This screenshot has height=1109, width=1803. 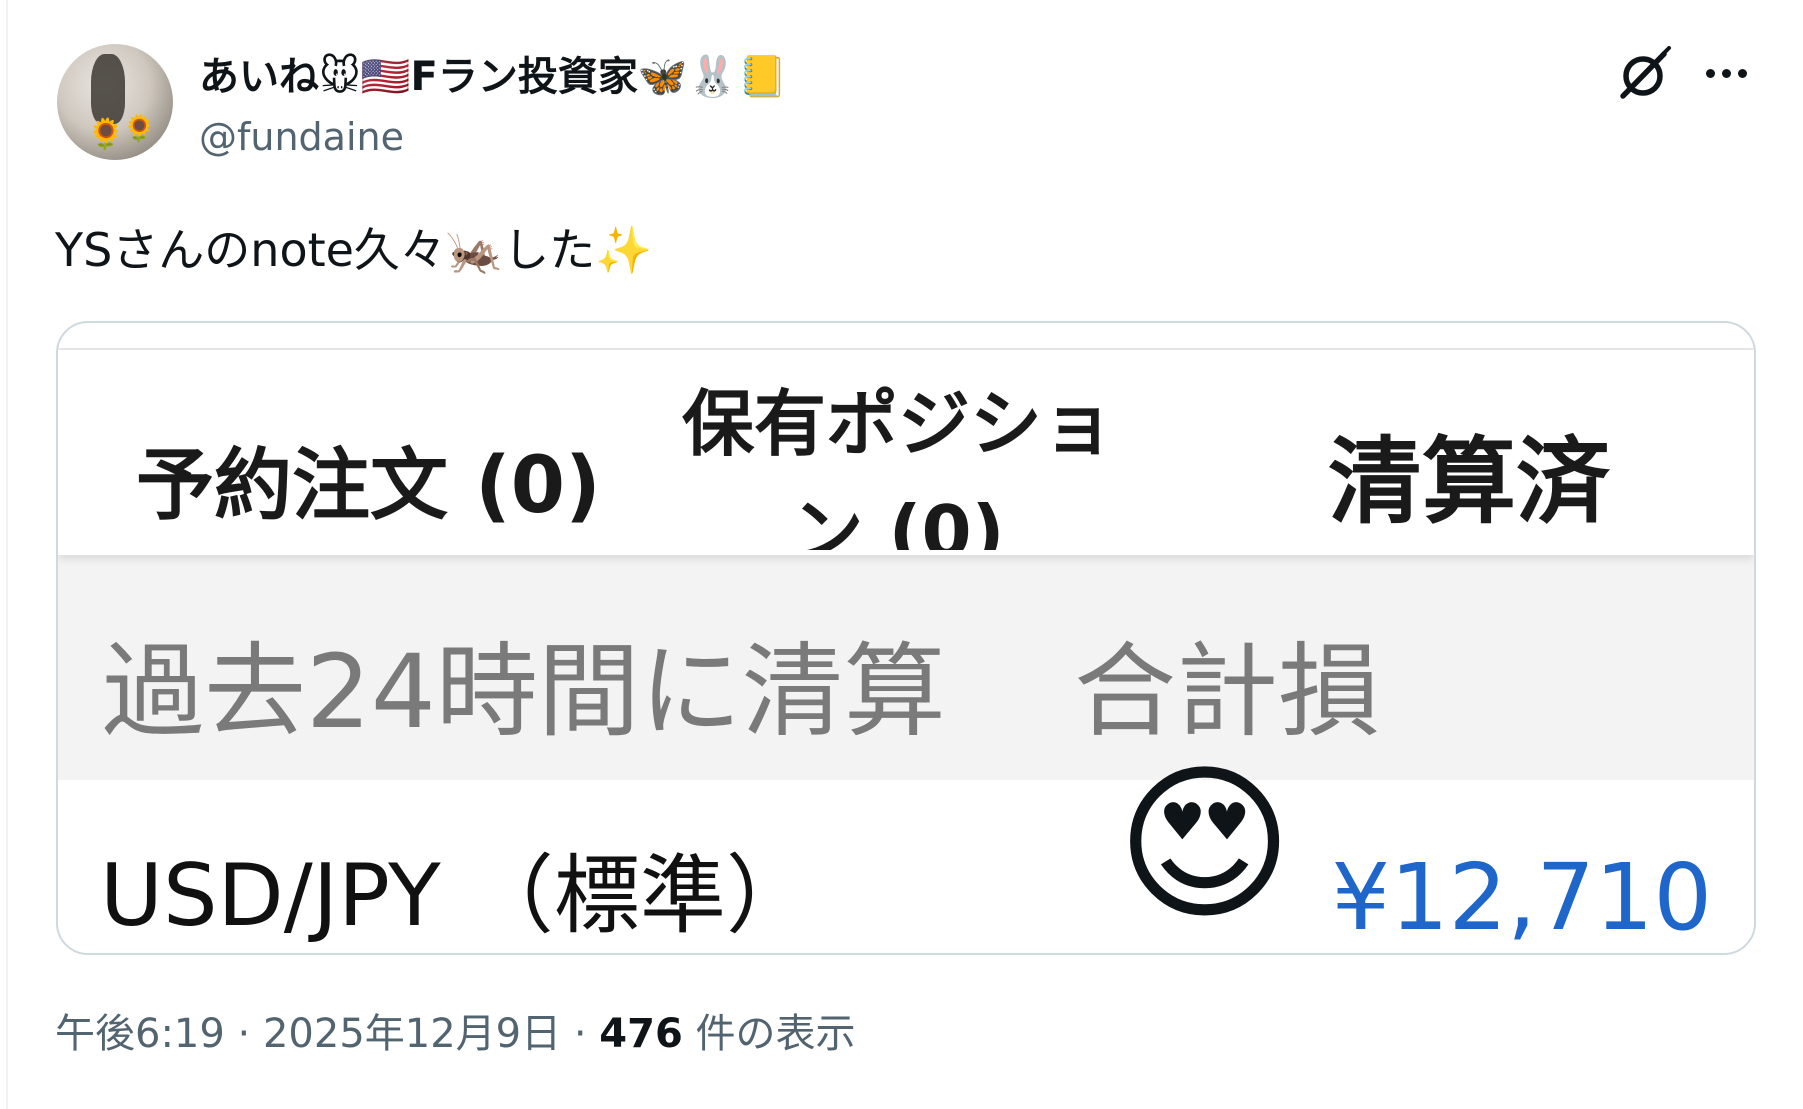 What do you see at coordinates (368, 486) in the screenshot?
I see `tab-pending-orders: 予約注文 (0)` at bounding box center [368, 486].